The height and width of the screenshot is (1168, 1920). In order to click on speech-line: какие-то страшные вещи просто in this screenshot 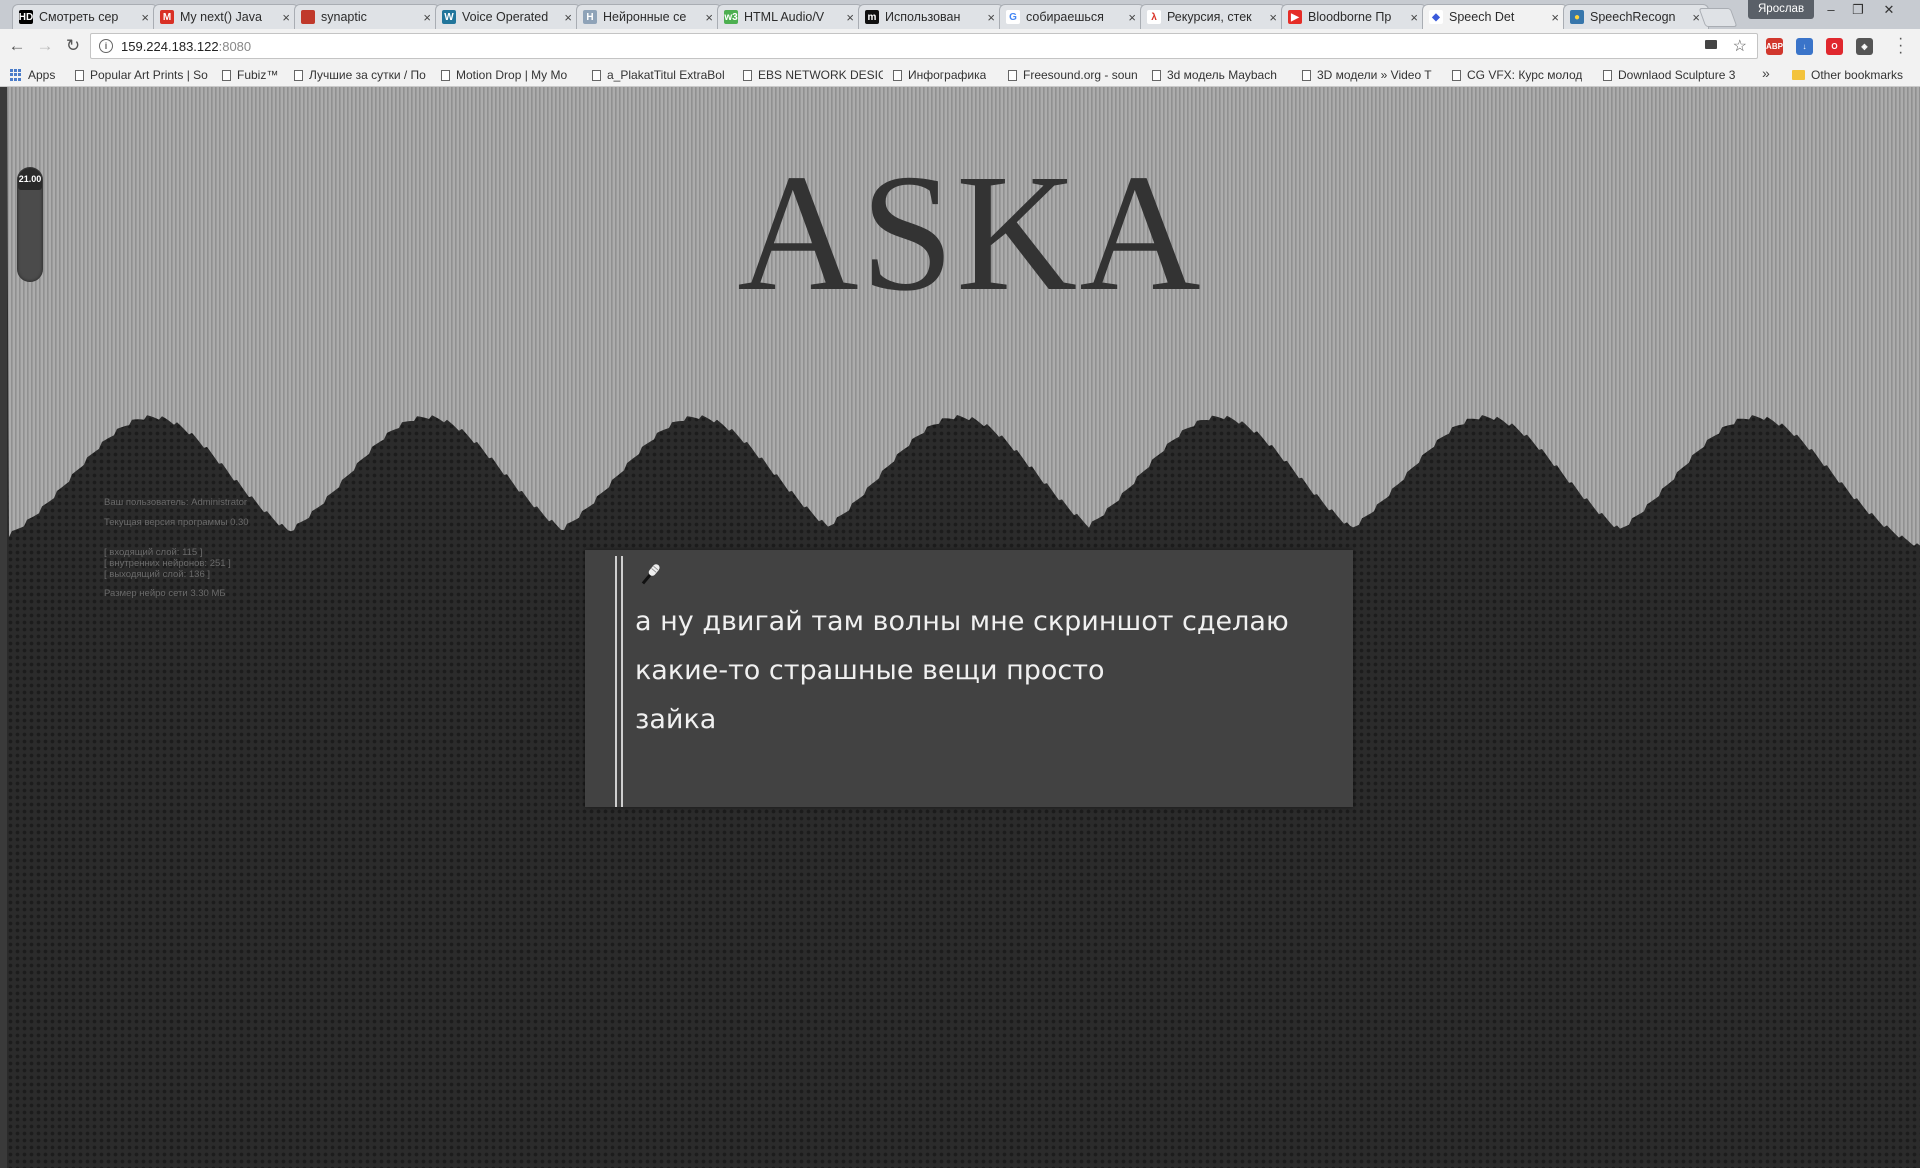, I will do `click(870, 670)`.